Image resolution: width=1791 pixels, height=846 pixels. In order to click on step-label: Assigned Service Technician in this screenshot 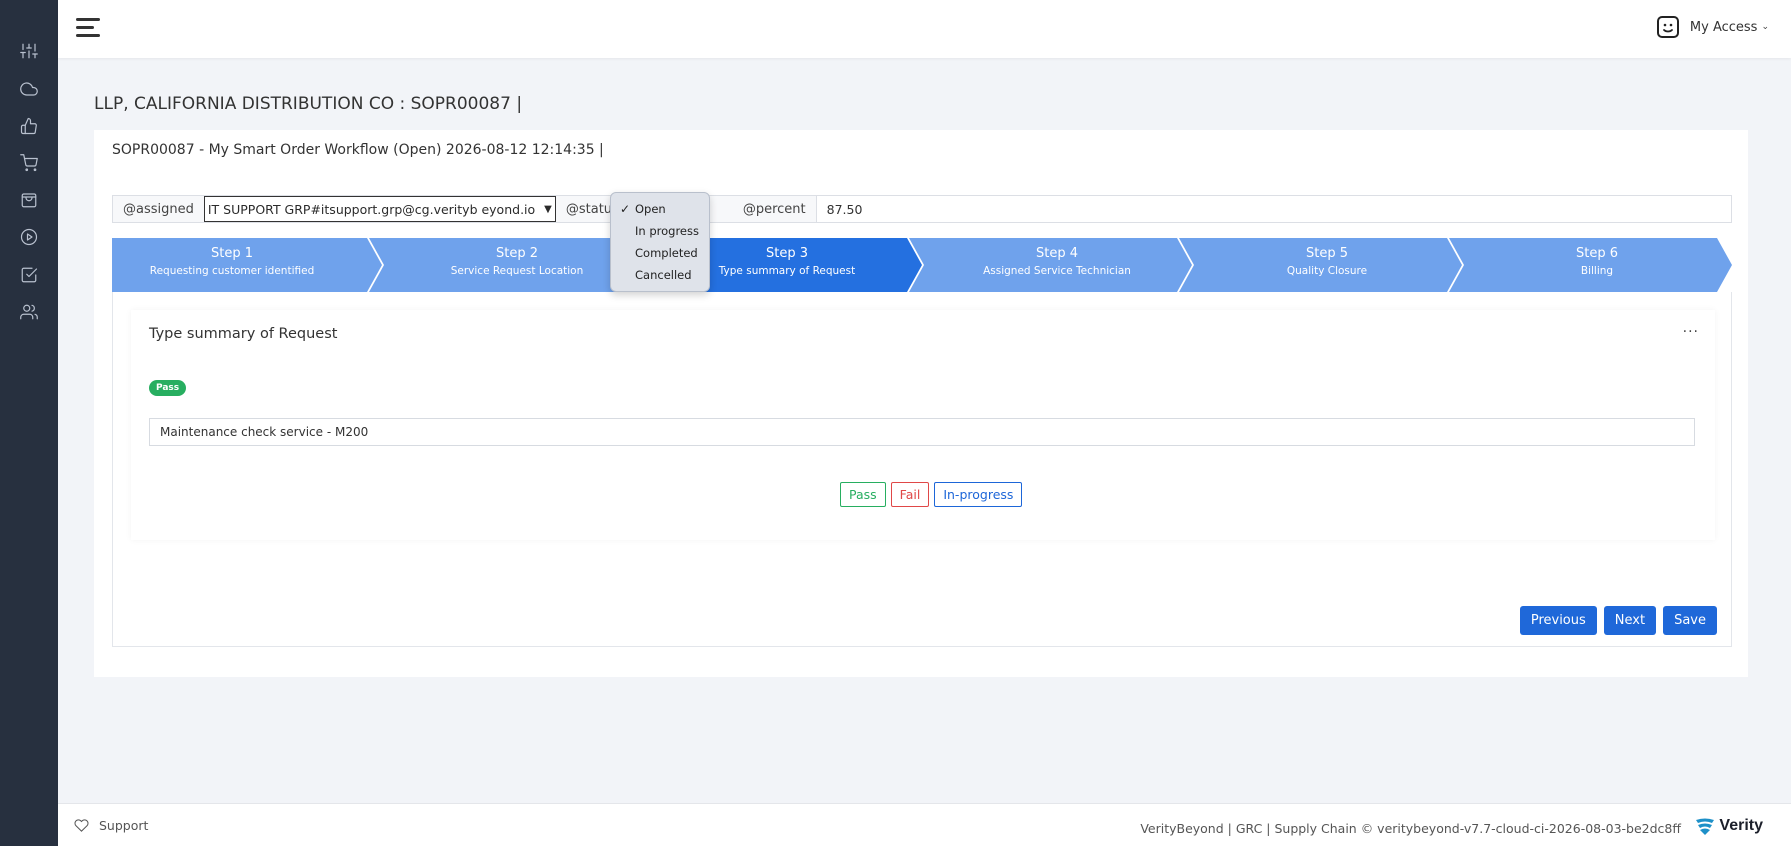, I will do `click(1057, 271)`.